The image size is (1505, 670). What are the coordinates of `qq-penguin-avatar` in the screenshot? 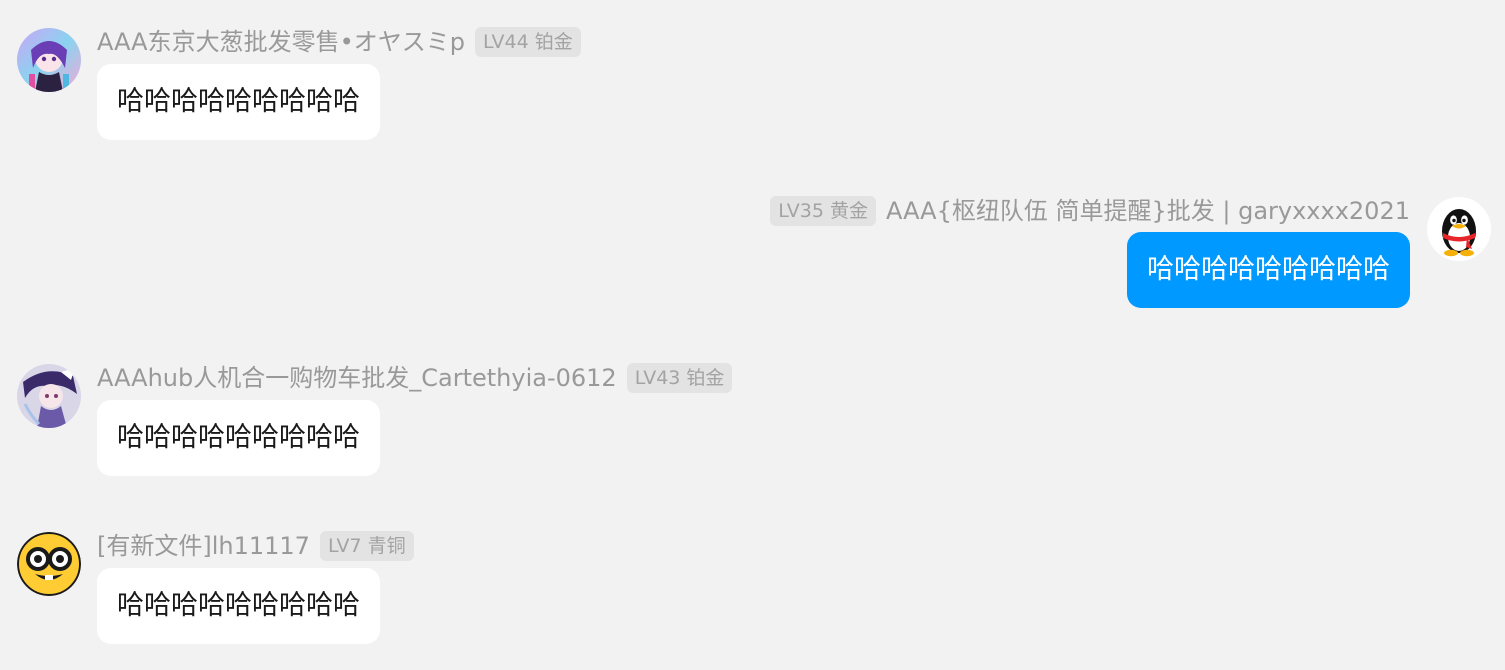 It's located at (1459, 229).